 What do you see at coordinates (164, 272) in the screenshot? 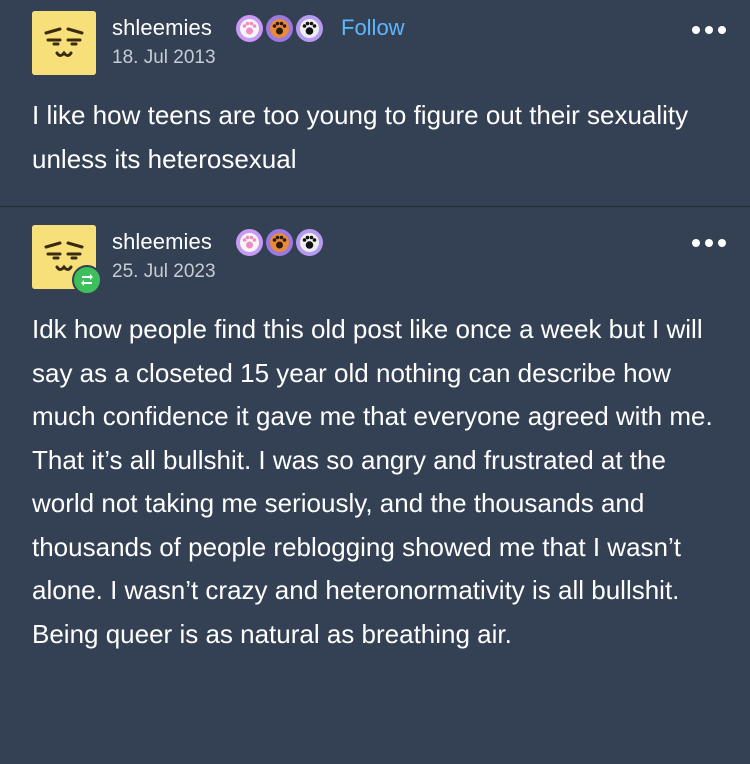
I see `post-date: 25. Jul 2023` at bounding box center [164, 272].